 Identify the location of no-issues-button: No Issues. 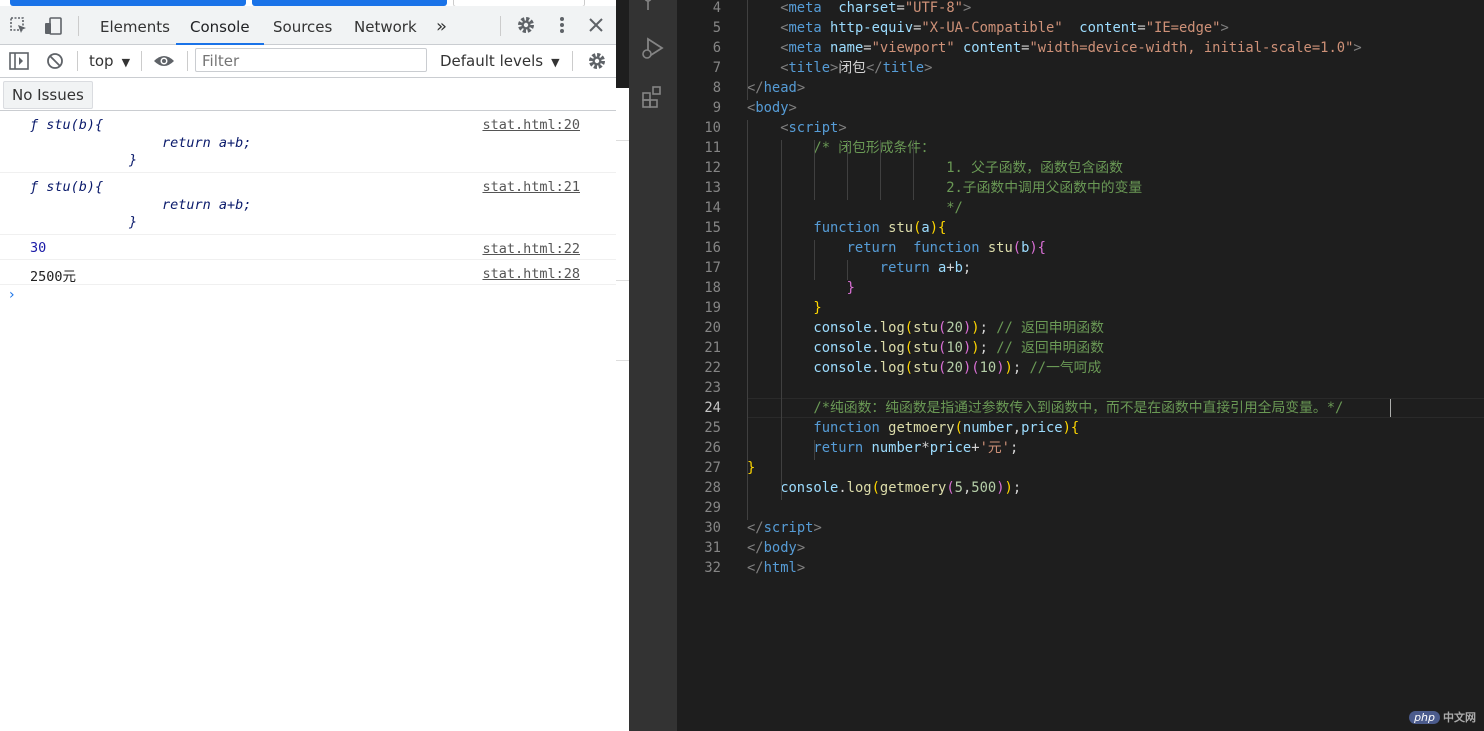
(48, 95).